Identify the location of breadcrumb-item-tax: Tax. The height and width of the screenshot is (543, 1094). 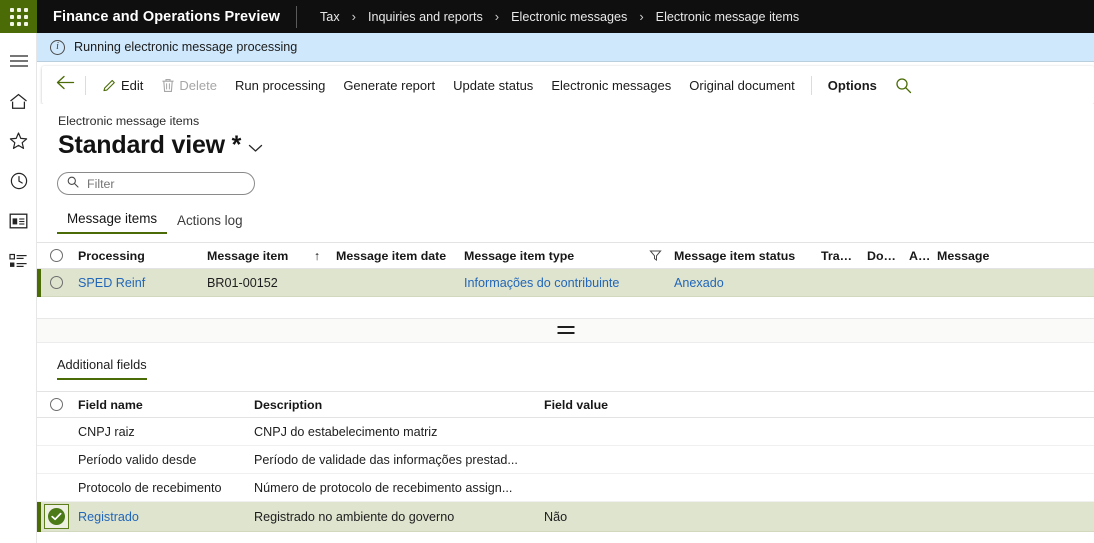
(330, 17).